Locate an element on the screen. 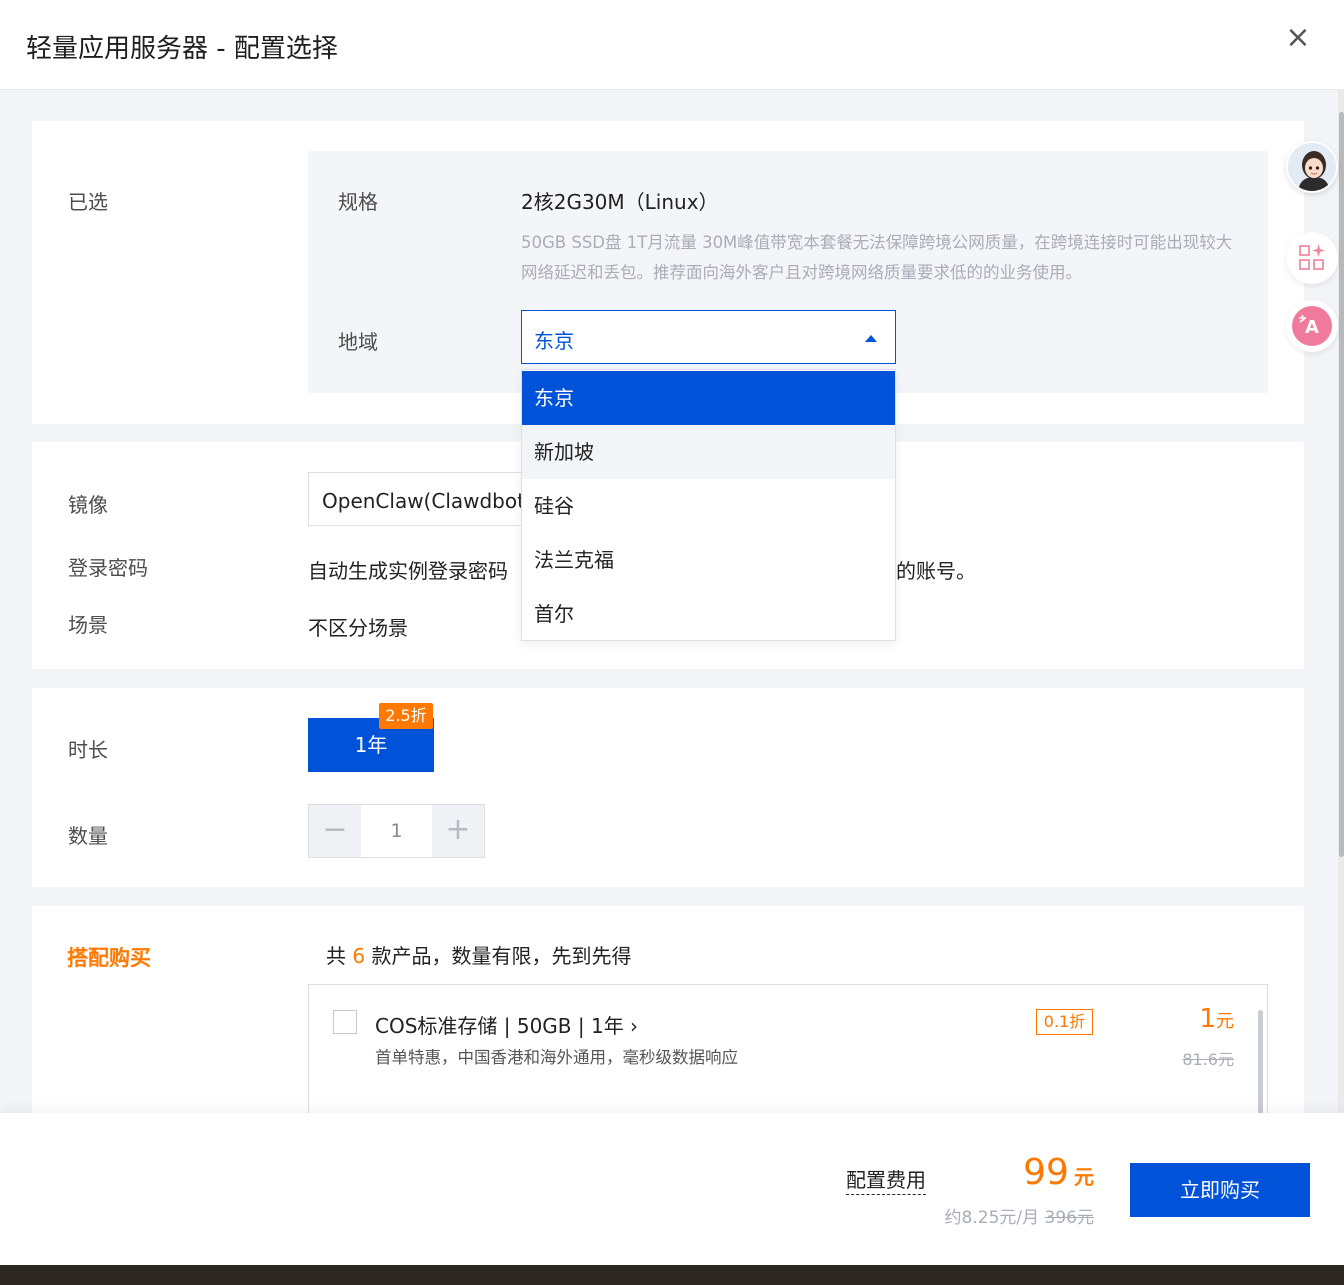 This screenshot has height=1285, width=1344. image-selector: OpenClaw(Clawdbot) is located at coordinates (428, 499).